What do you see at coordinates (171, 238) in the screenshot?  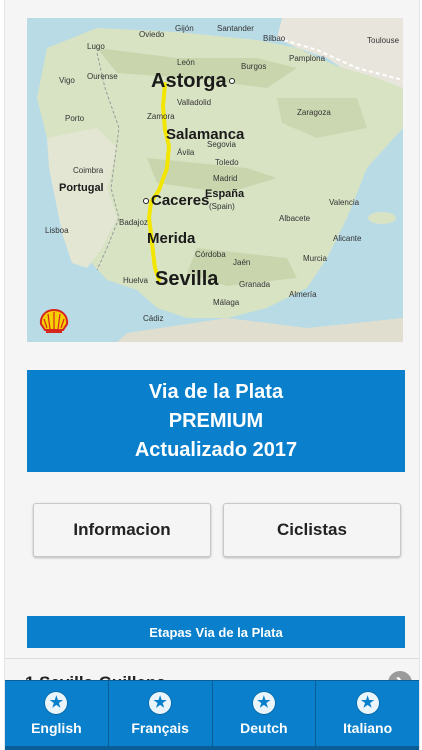 I see `map-city-merida: Merida` at bounding box center [171, 238].